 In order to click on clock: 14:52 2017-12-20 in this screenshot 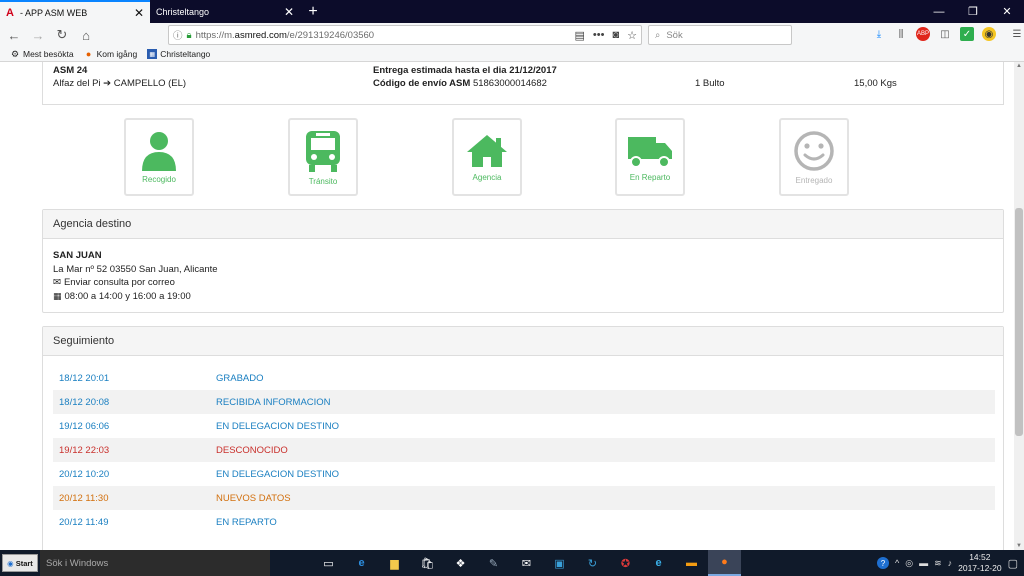, I will do `click(979, 563)`.